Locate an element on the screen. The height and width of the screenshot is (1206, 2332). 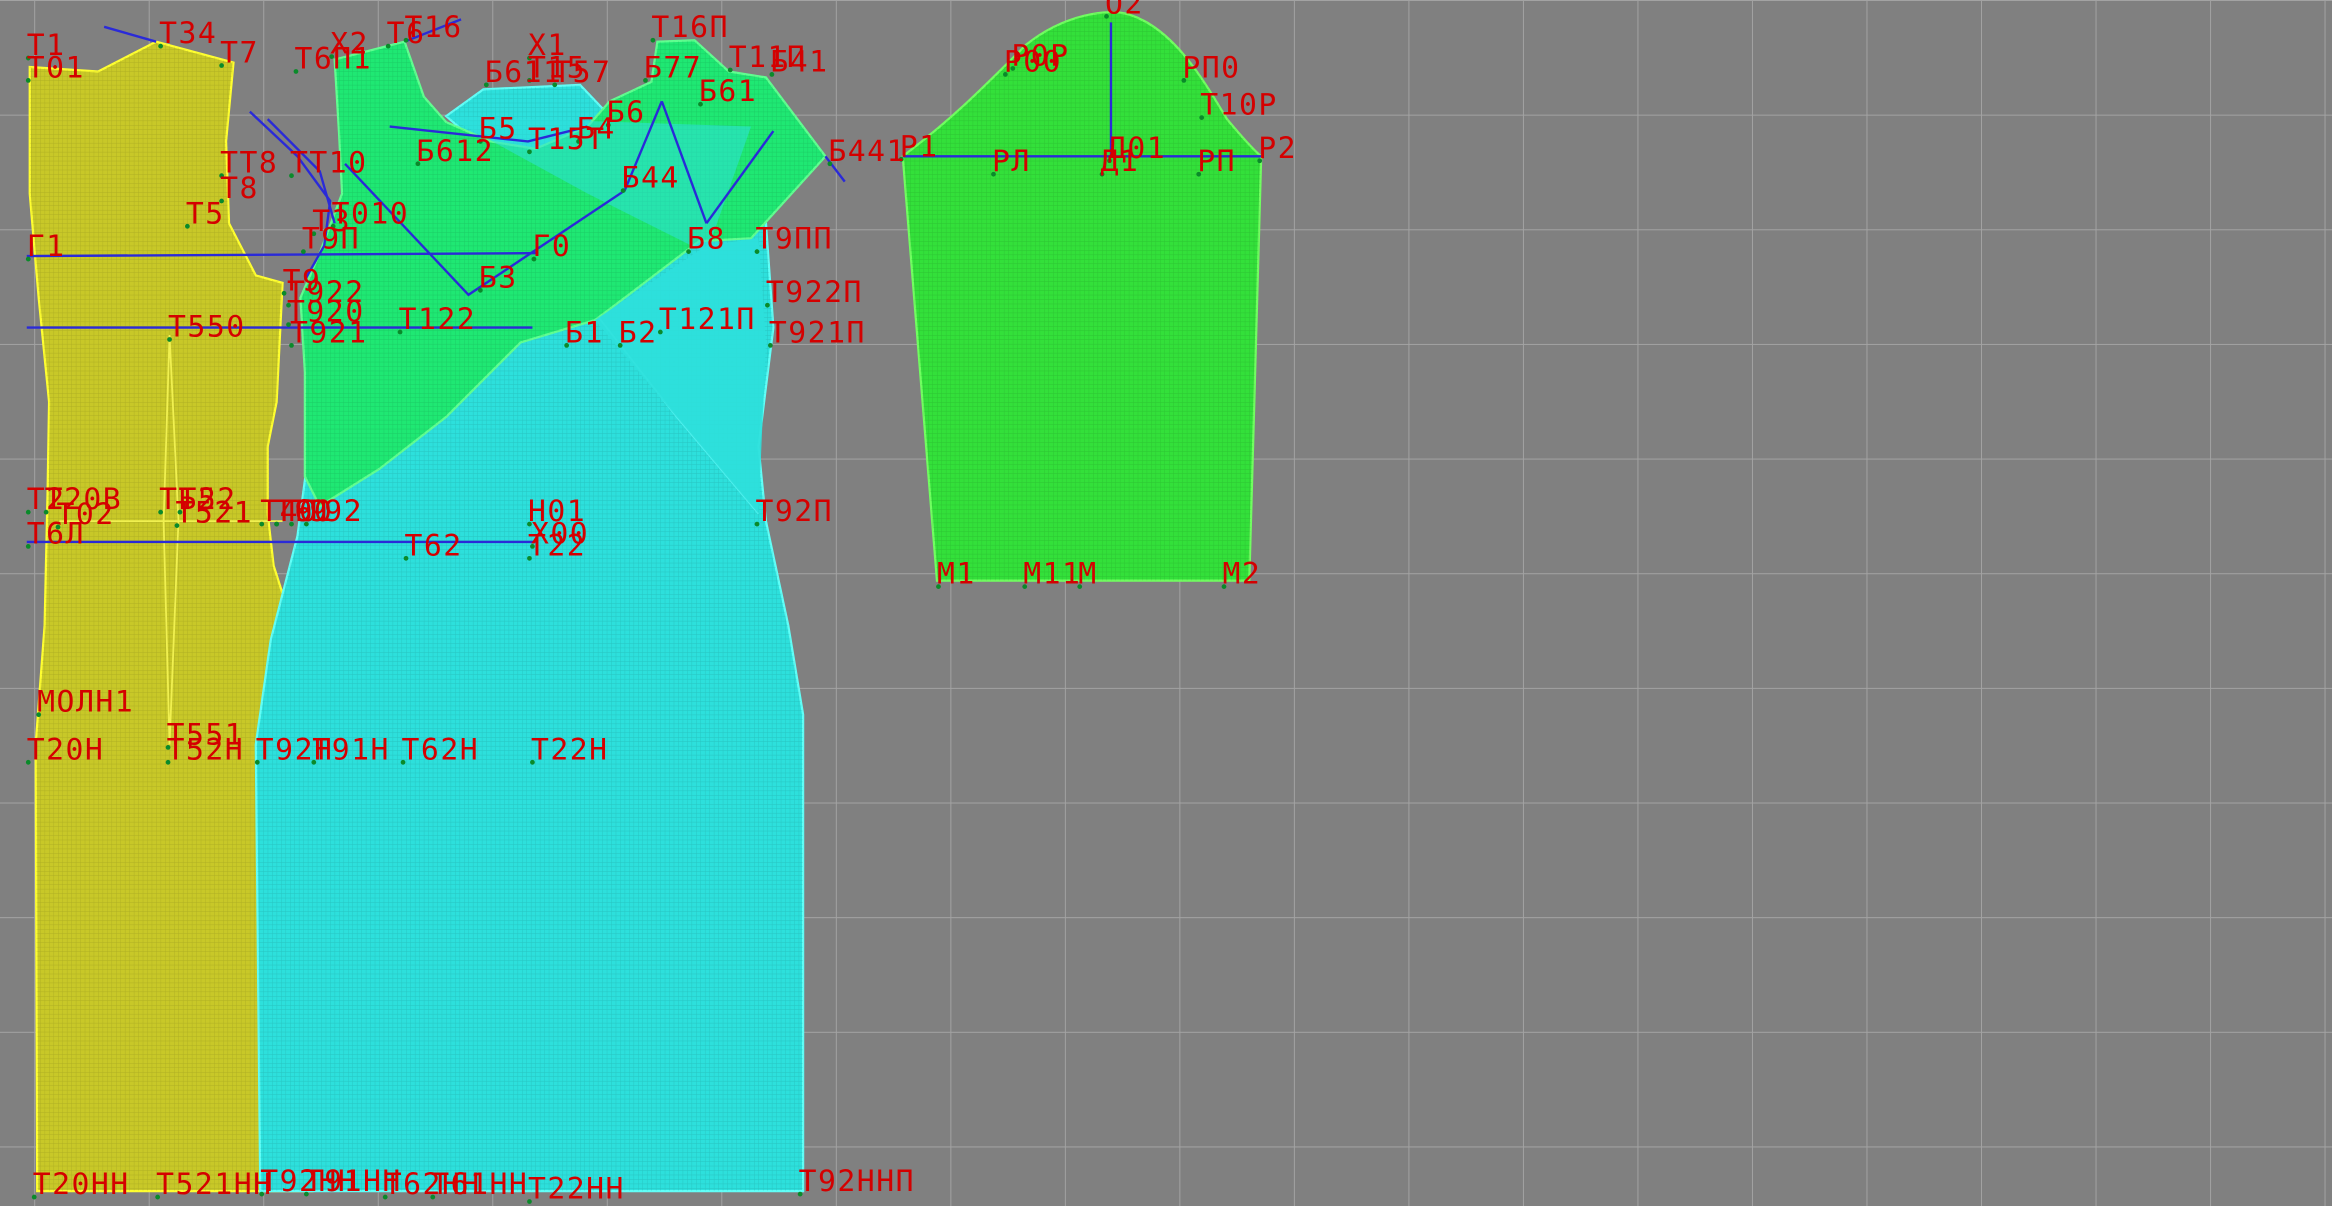
sleeve-point-label-2: Р0Р is located at coordinates (1040, 55).